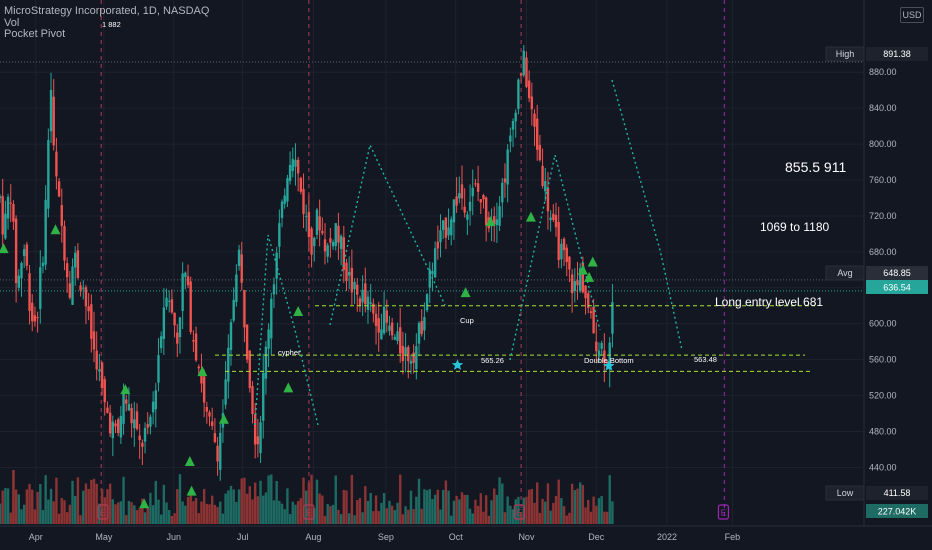 This screenshot has height=550, width=932. I want to click on time-axis-label: 2022, so click(667, 537).